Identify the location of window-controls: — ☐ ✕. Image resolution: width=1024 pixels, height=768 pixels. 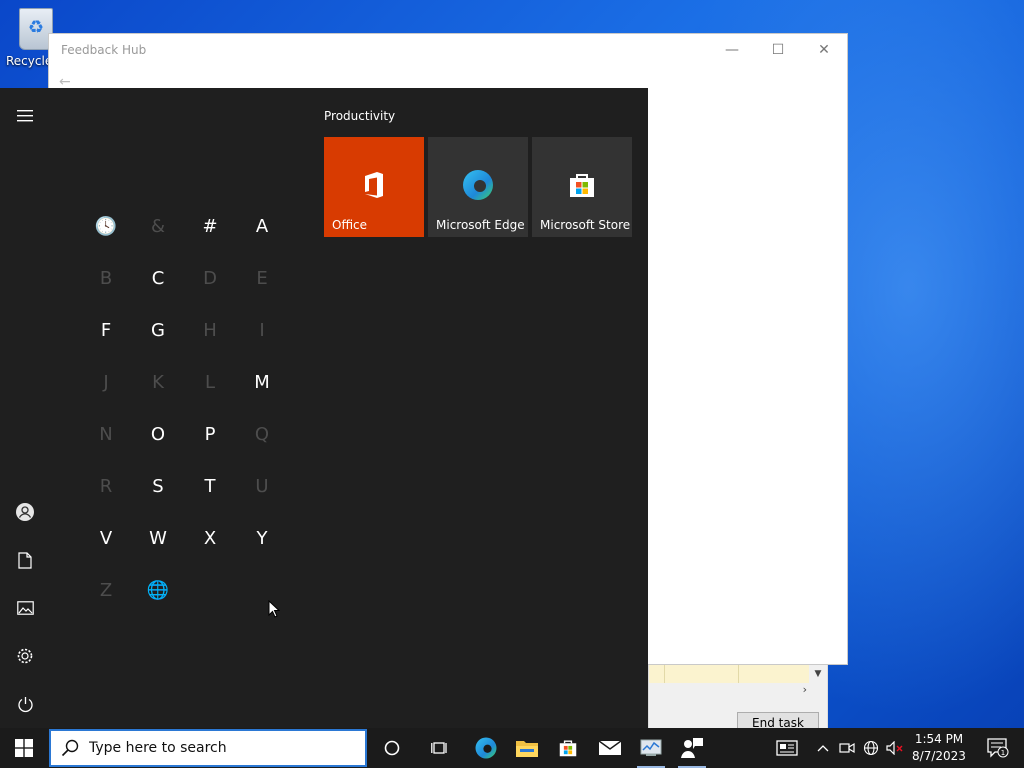
(778, 50).